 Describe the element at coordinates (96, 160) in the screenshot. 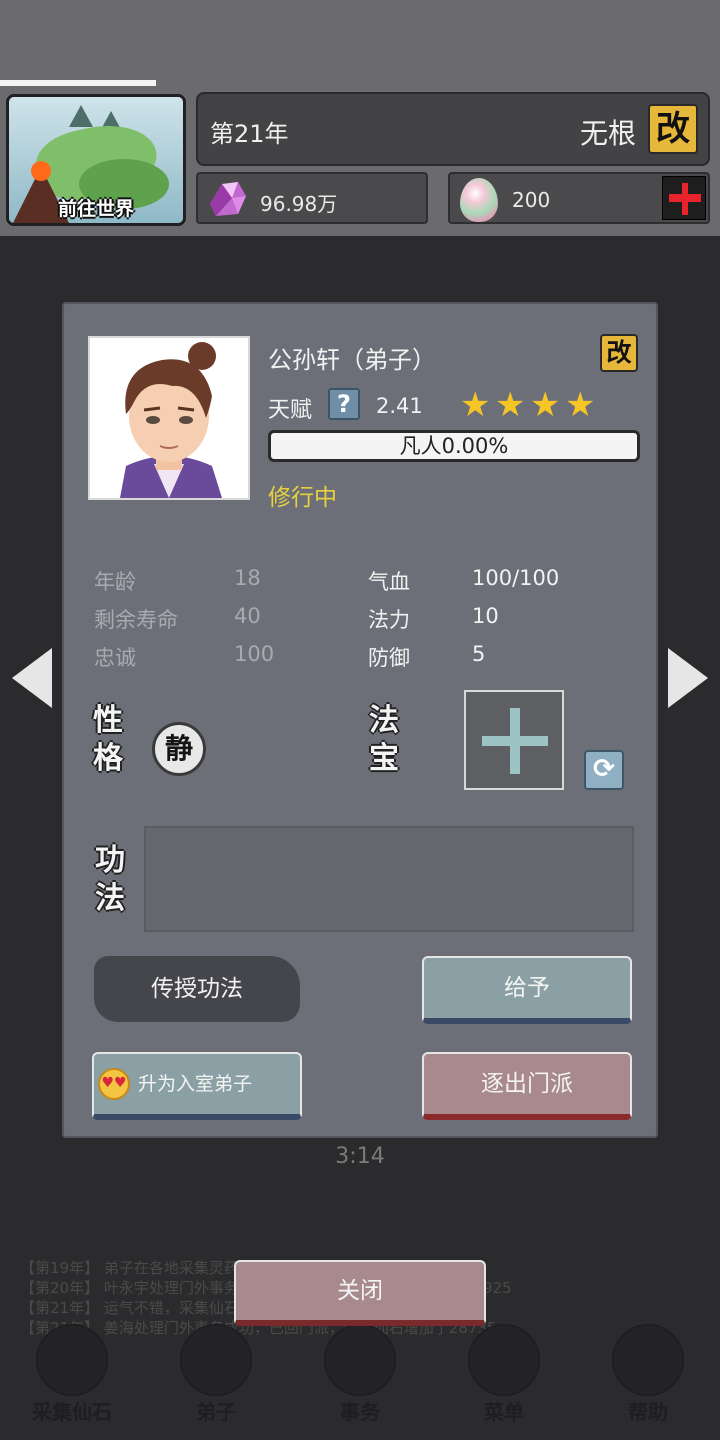

I see `go-to-world-button: 前往世界` at that location.